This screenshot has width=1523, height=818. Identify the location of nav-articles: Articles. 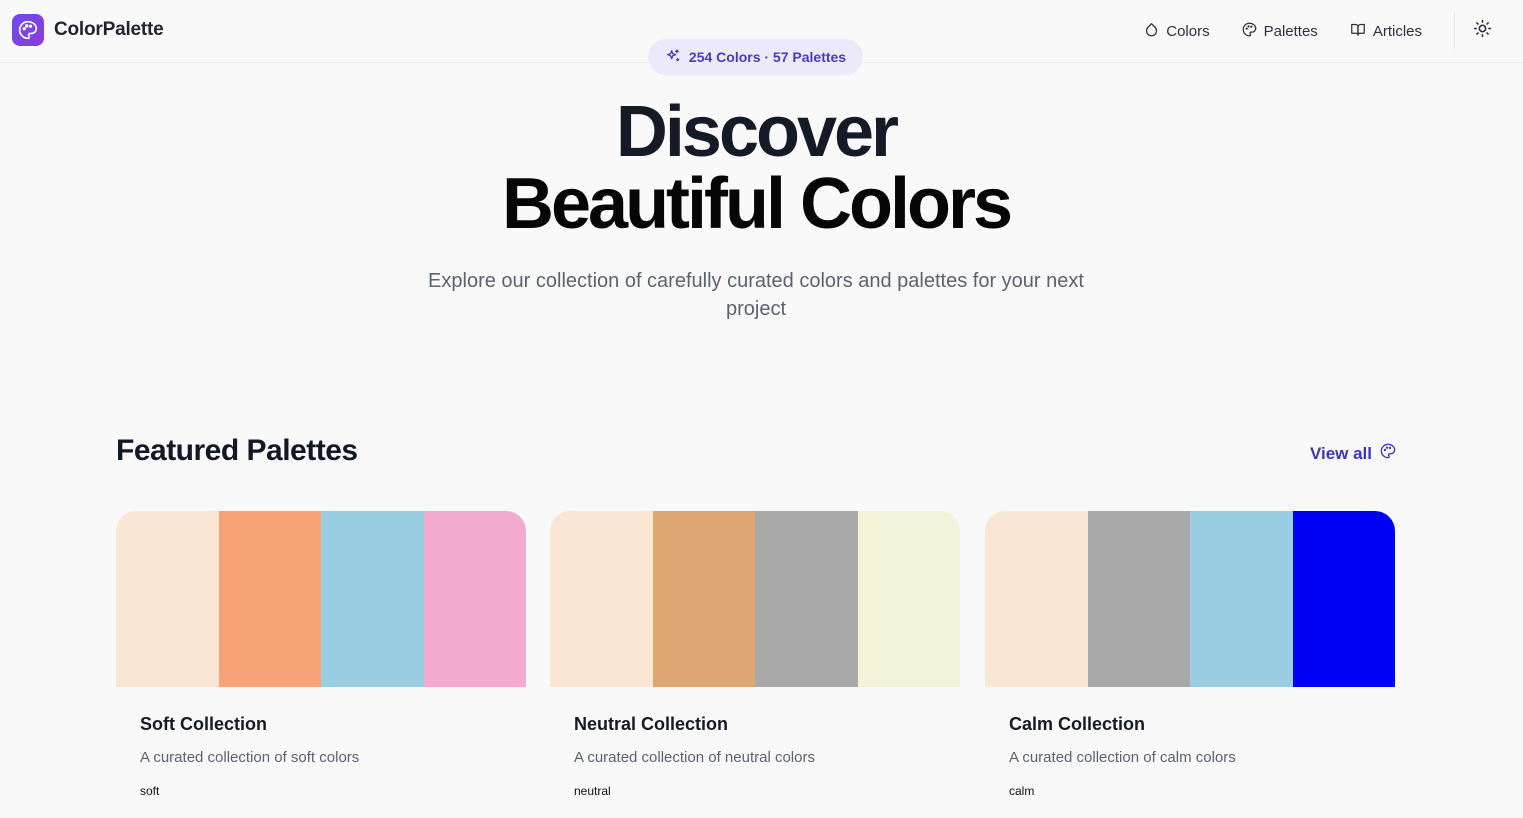
(1386, 31).